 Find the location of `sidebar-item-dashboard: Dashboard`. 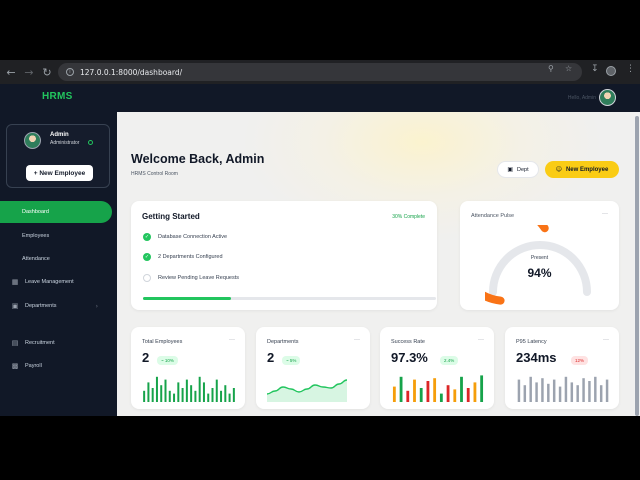

sidebar-item-dashboard: Dashboard is located at coordinates (56, 212).